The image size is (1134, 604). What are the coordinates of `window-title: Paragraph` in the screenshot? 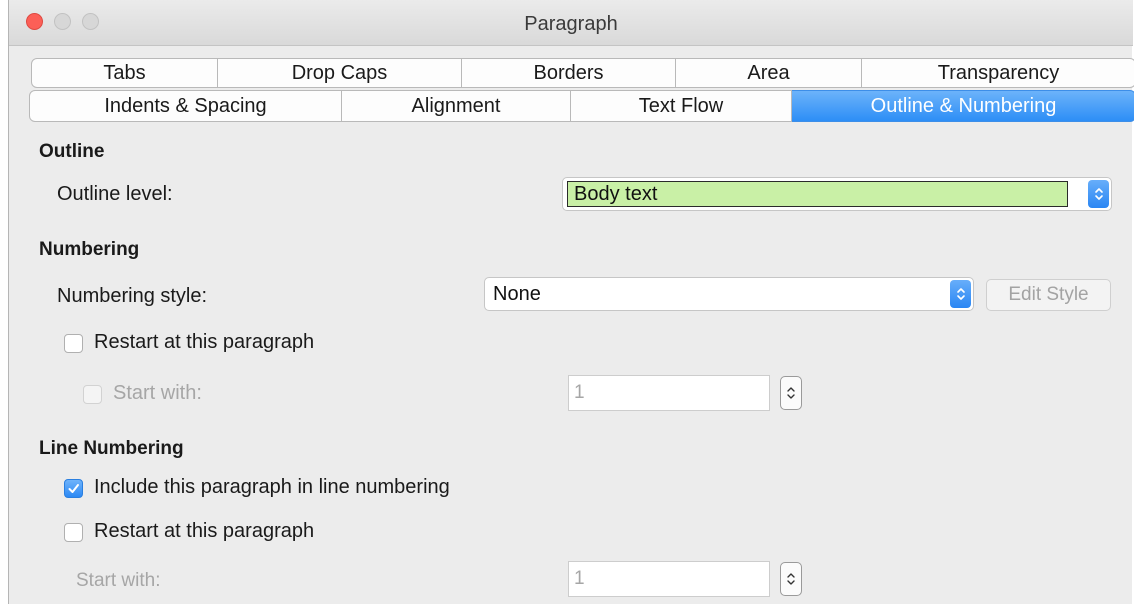 It's located at (571, 24).